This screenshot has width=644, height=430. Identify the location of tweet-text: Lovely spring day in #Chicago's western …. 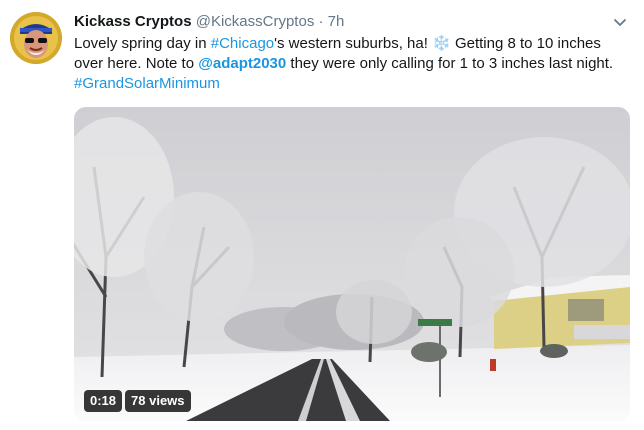
(354, 64).